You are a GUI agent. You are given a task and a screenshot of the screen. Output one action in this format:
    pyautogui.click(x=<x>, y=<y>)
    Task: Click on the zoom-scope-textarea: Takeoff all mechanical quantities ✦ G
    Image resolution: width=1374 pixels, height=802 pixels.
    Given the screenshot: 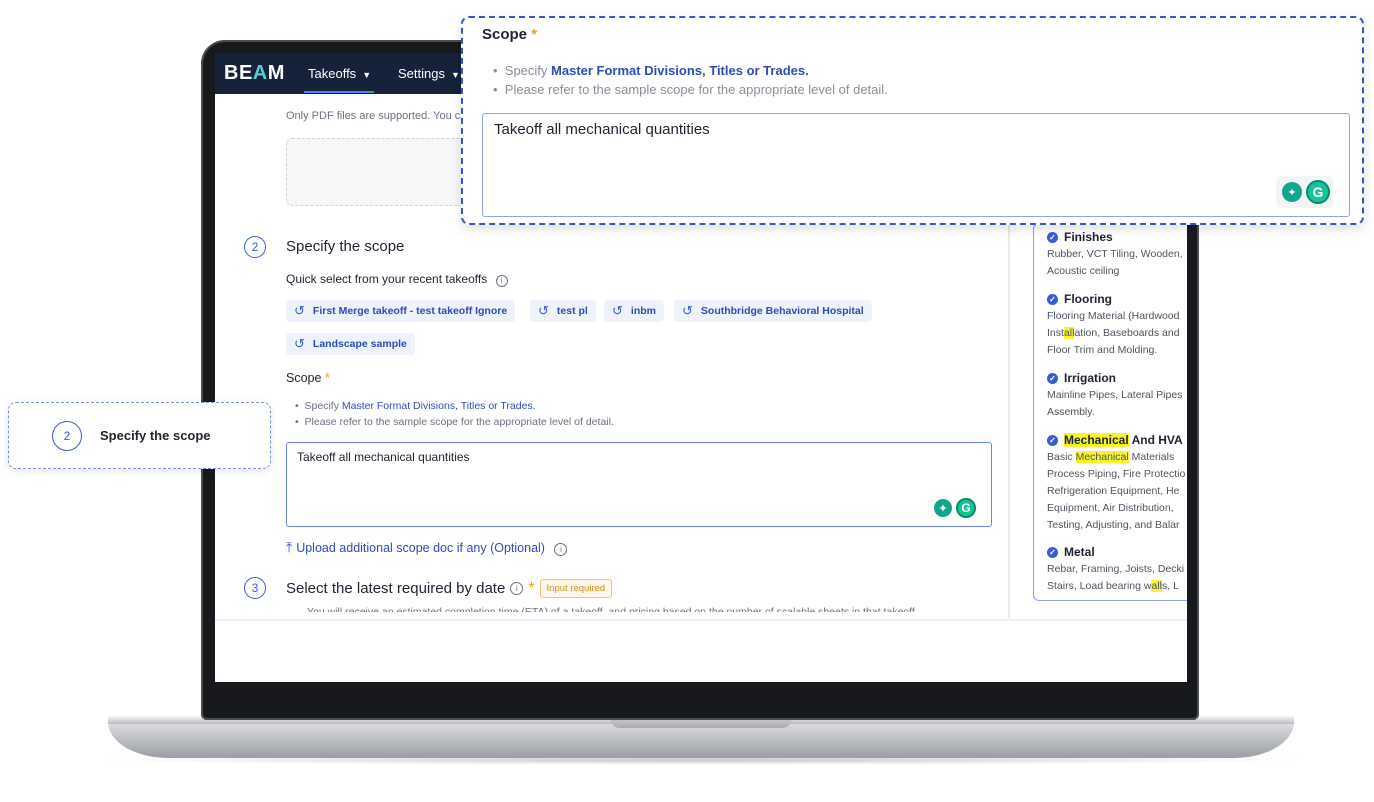 What is the action you would take?
    pyautogui.click(x=916, y=165)
    